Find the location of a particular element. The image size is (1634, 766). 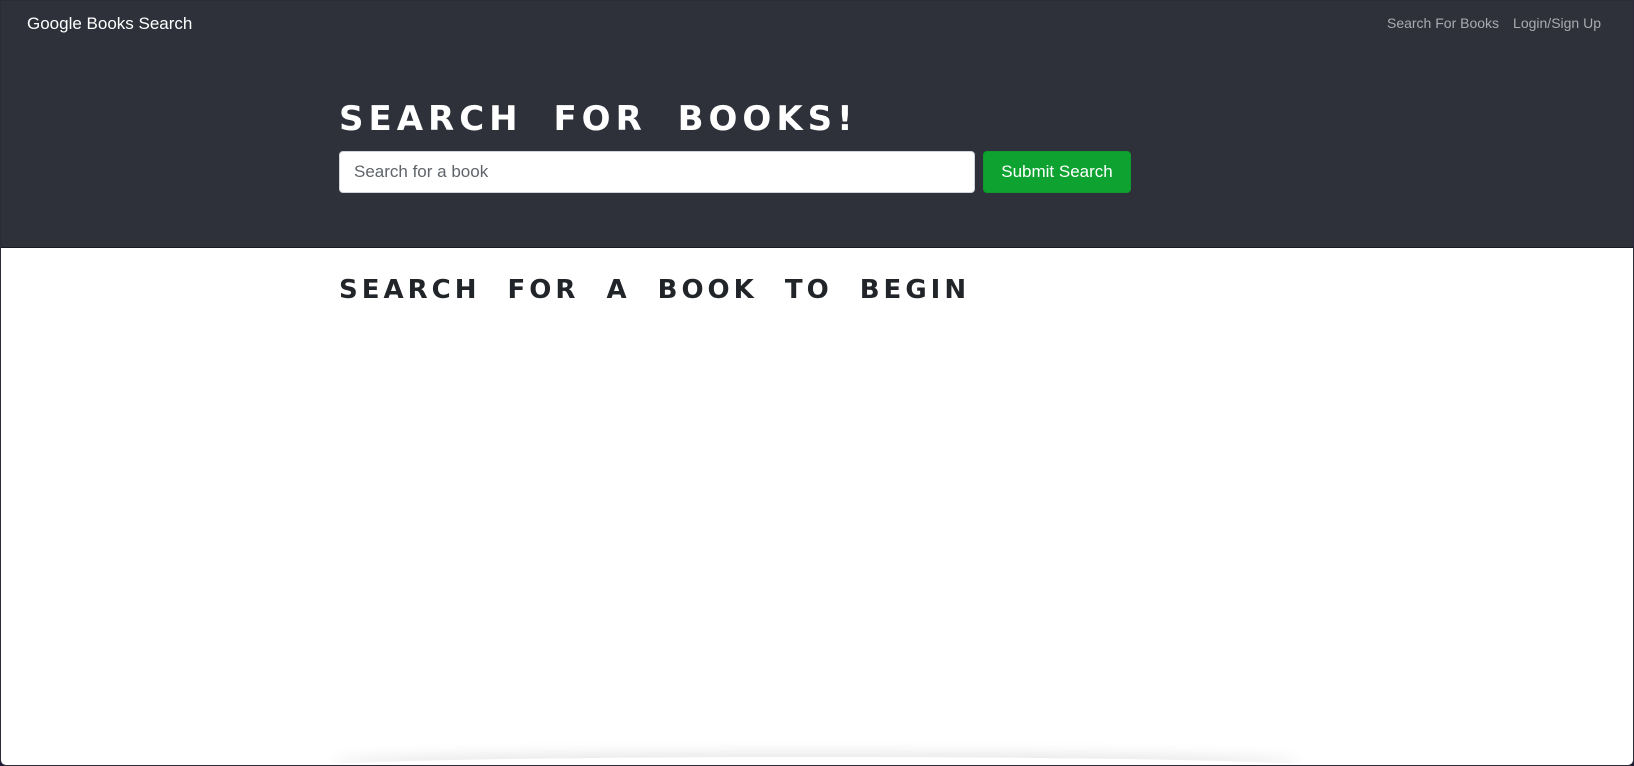

page-title: SEARCH FOR BOOKS! is located at coordinates (598, 119).